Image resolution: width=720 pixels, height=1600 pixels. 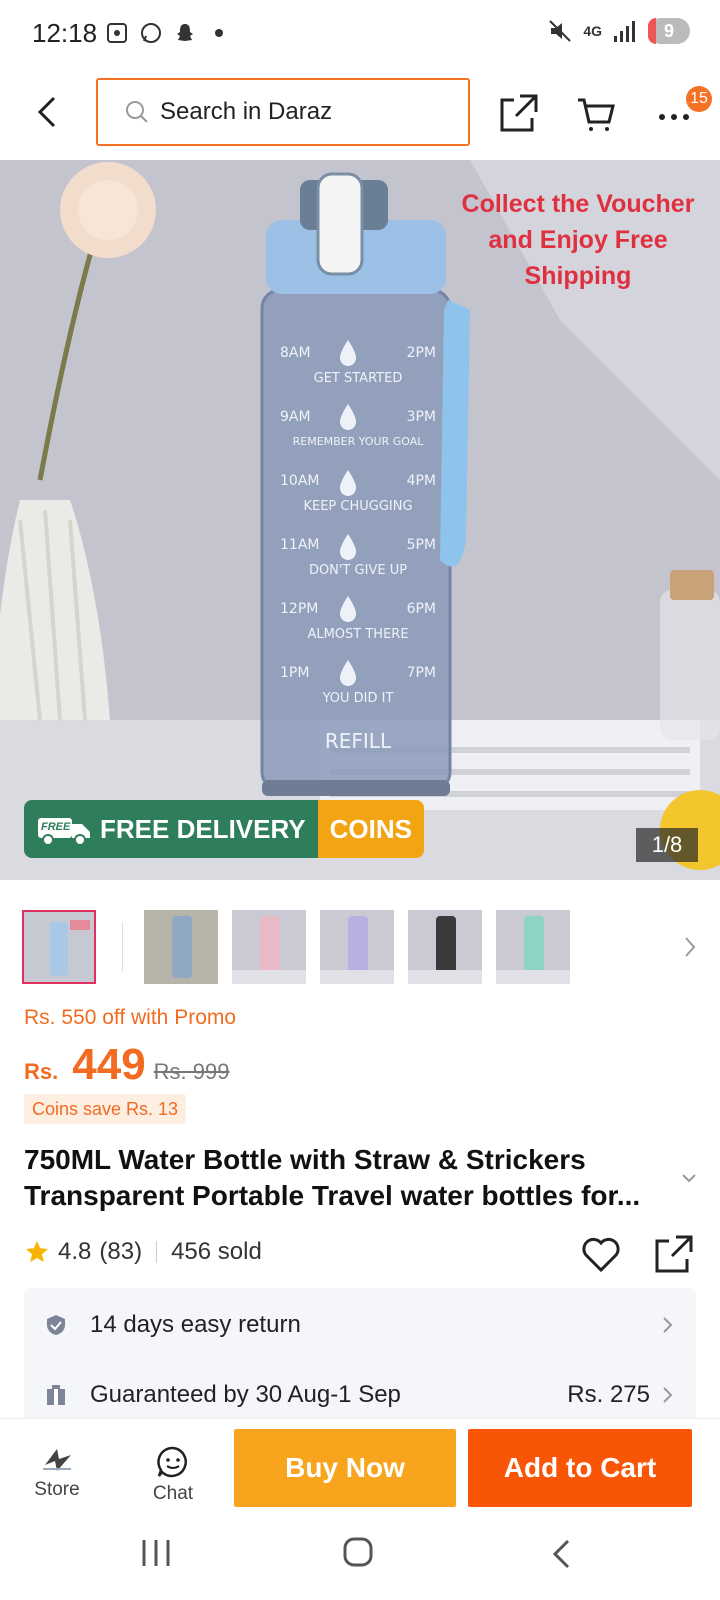 I want to click on battery-level: 9, so click(x=668, y=30).